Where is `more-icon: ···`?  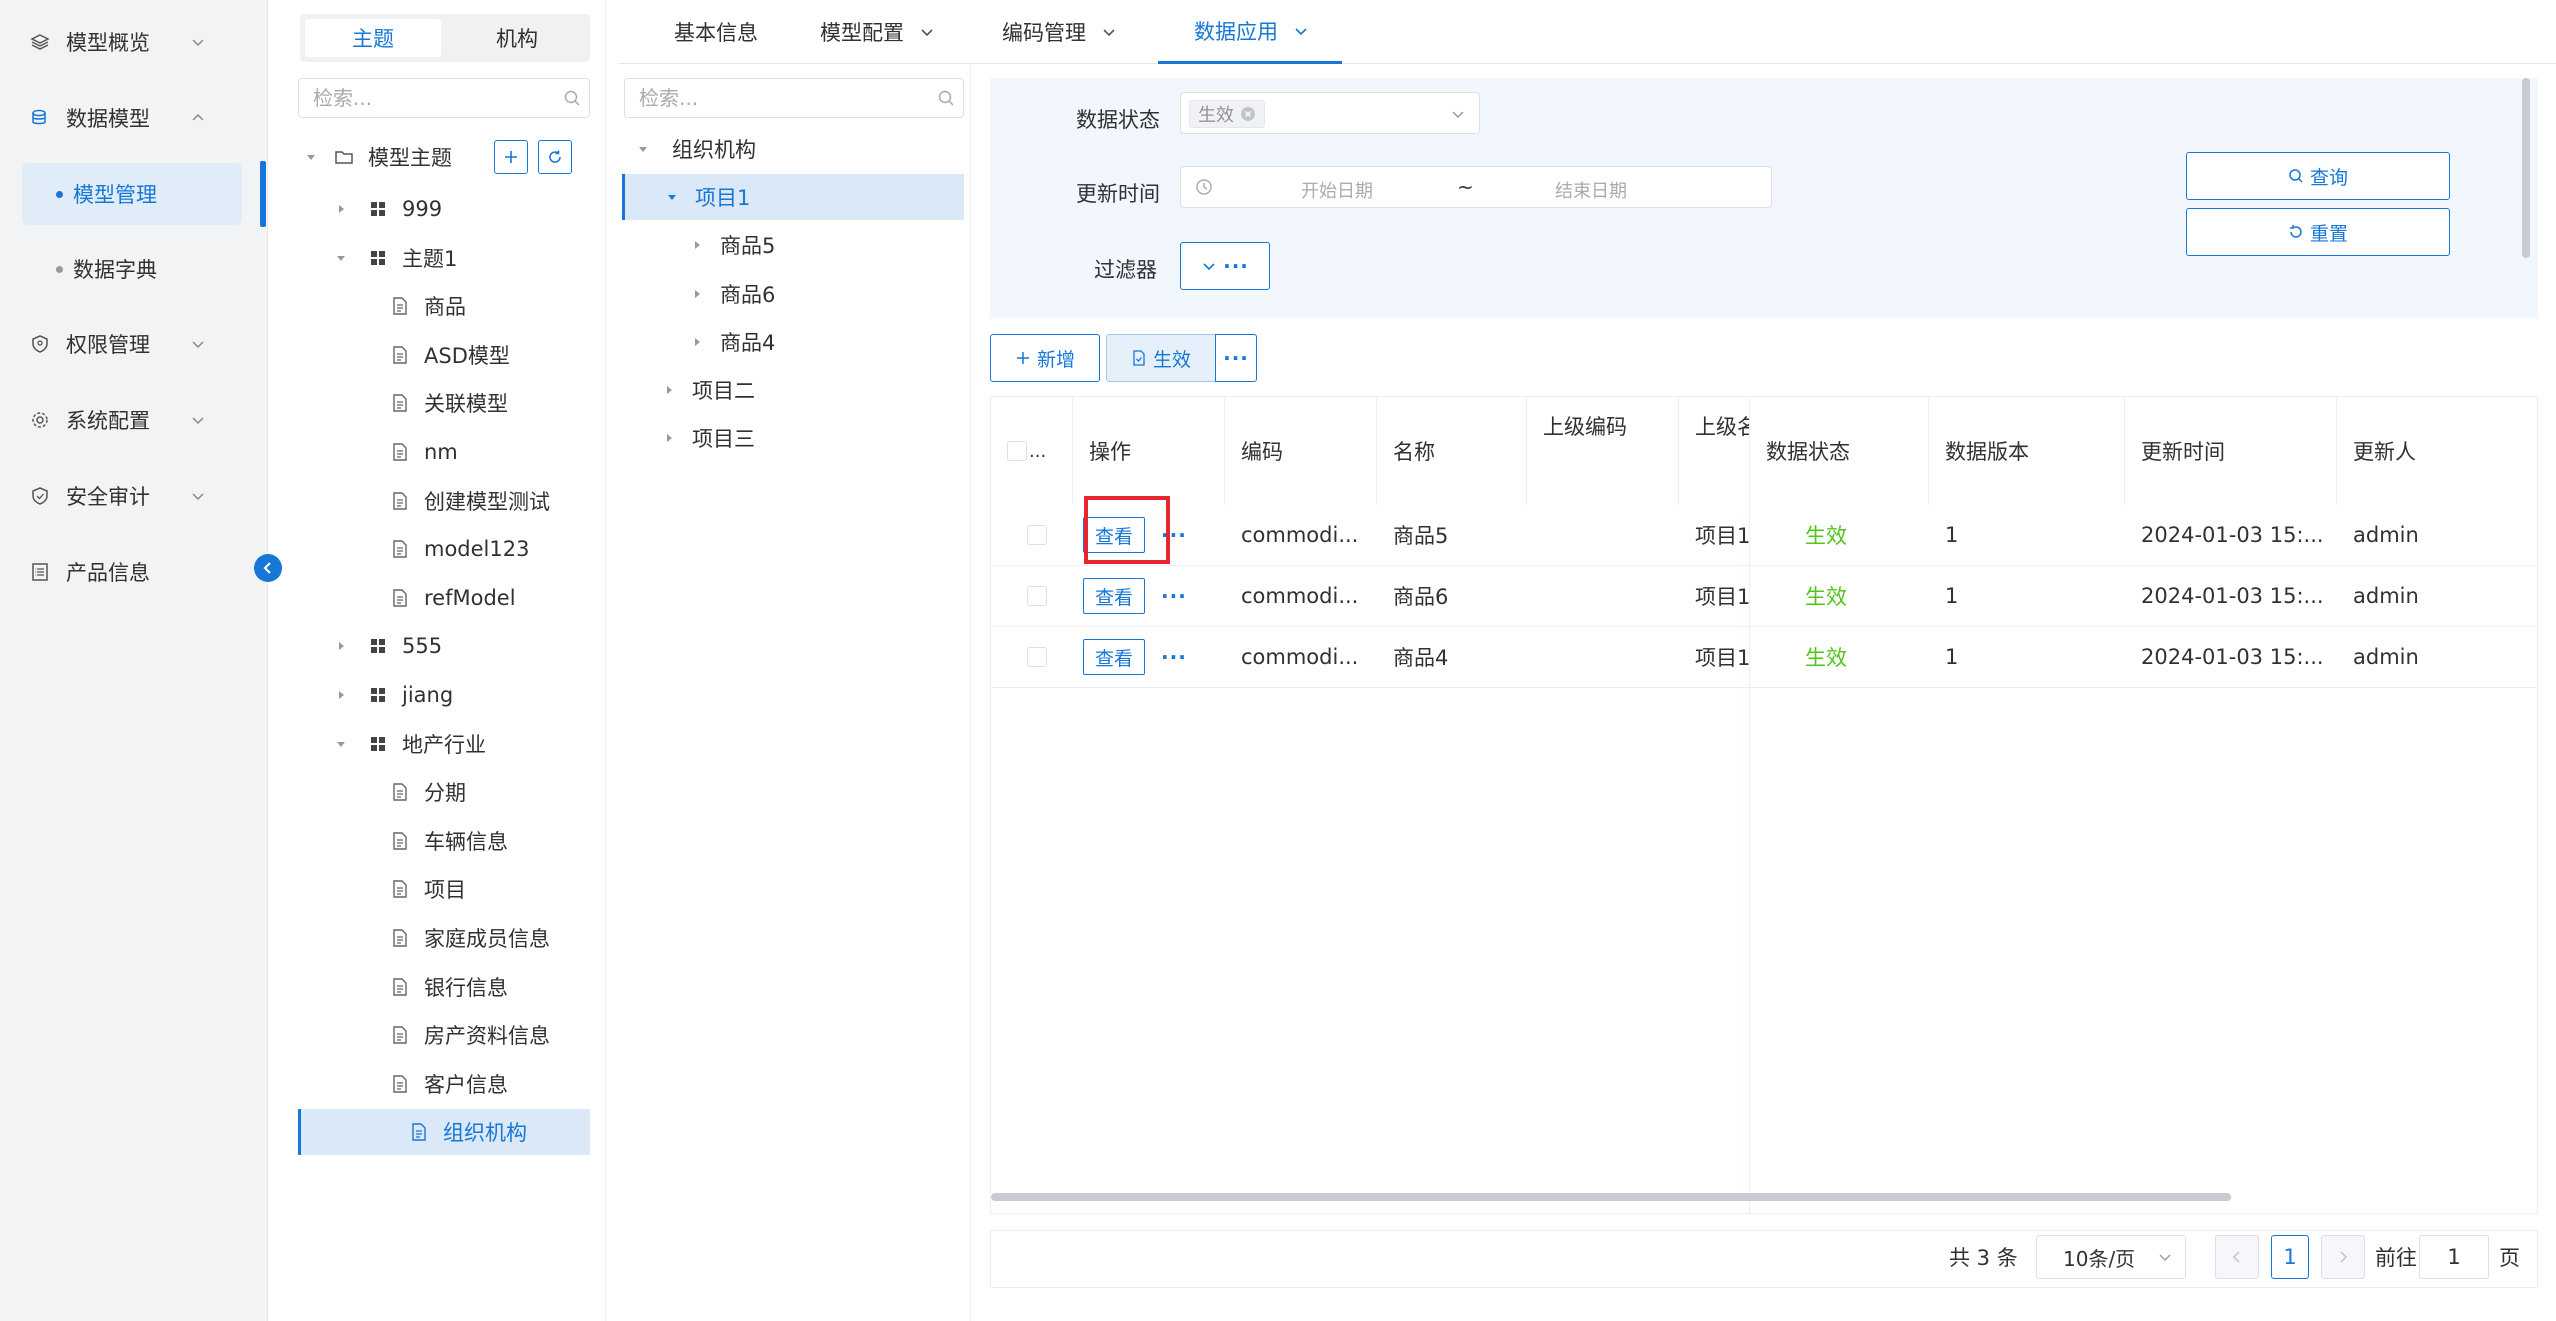
more-icon: ··· is located at coordinates (1236, 358).